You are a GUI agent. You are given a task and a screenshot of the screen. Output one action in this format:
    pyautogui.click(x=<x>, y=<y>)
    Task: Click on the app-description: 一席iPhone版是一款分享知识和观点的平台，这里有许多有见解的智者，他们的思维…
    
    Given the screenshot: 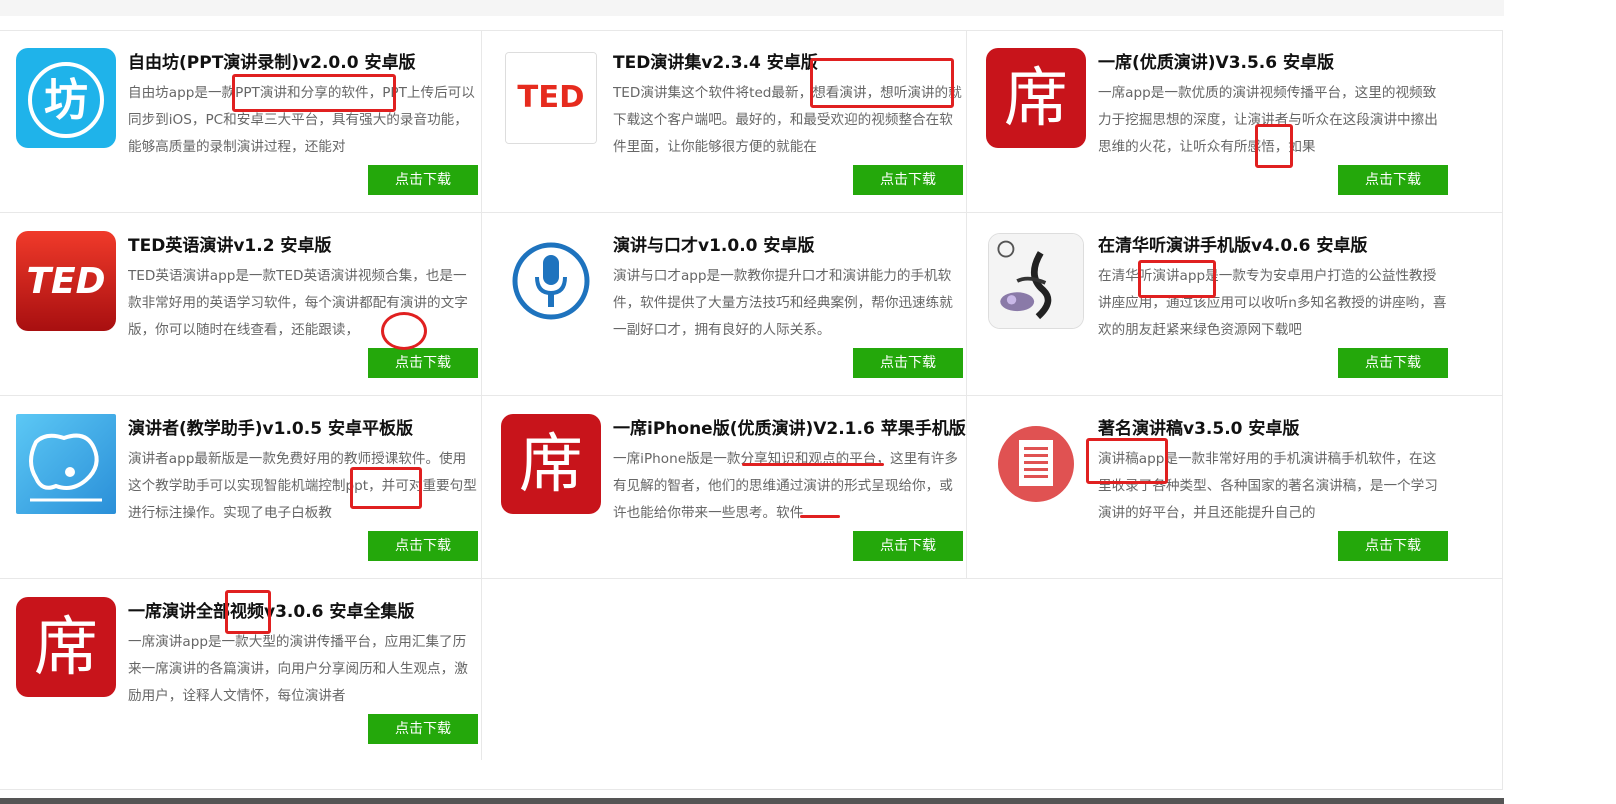 What is the action you would take?
    pyautogui.click(x=785, y=486)
    